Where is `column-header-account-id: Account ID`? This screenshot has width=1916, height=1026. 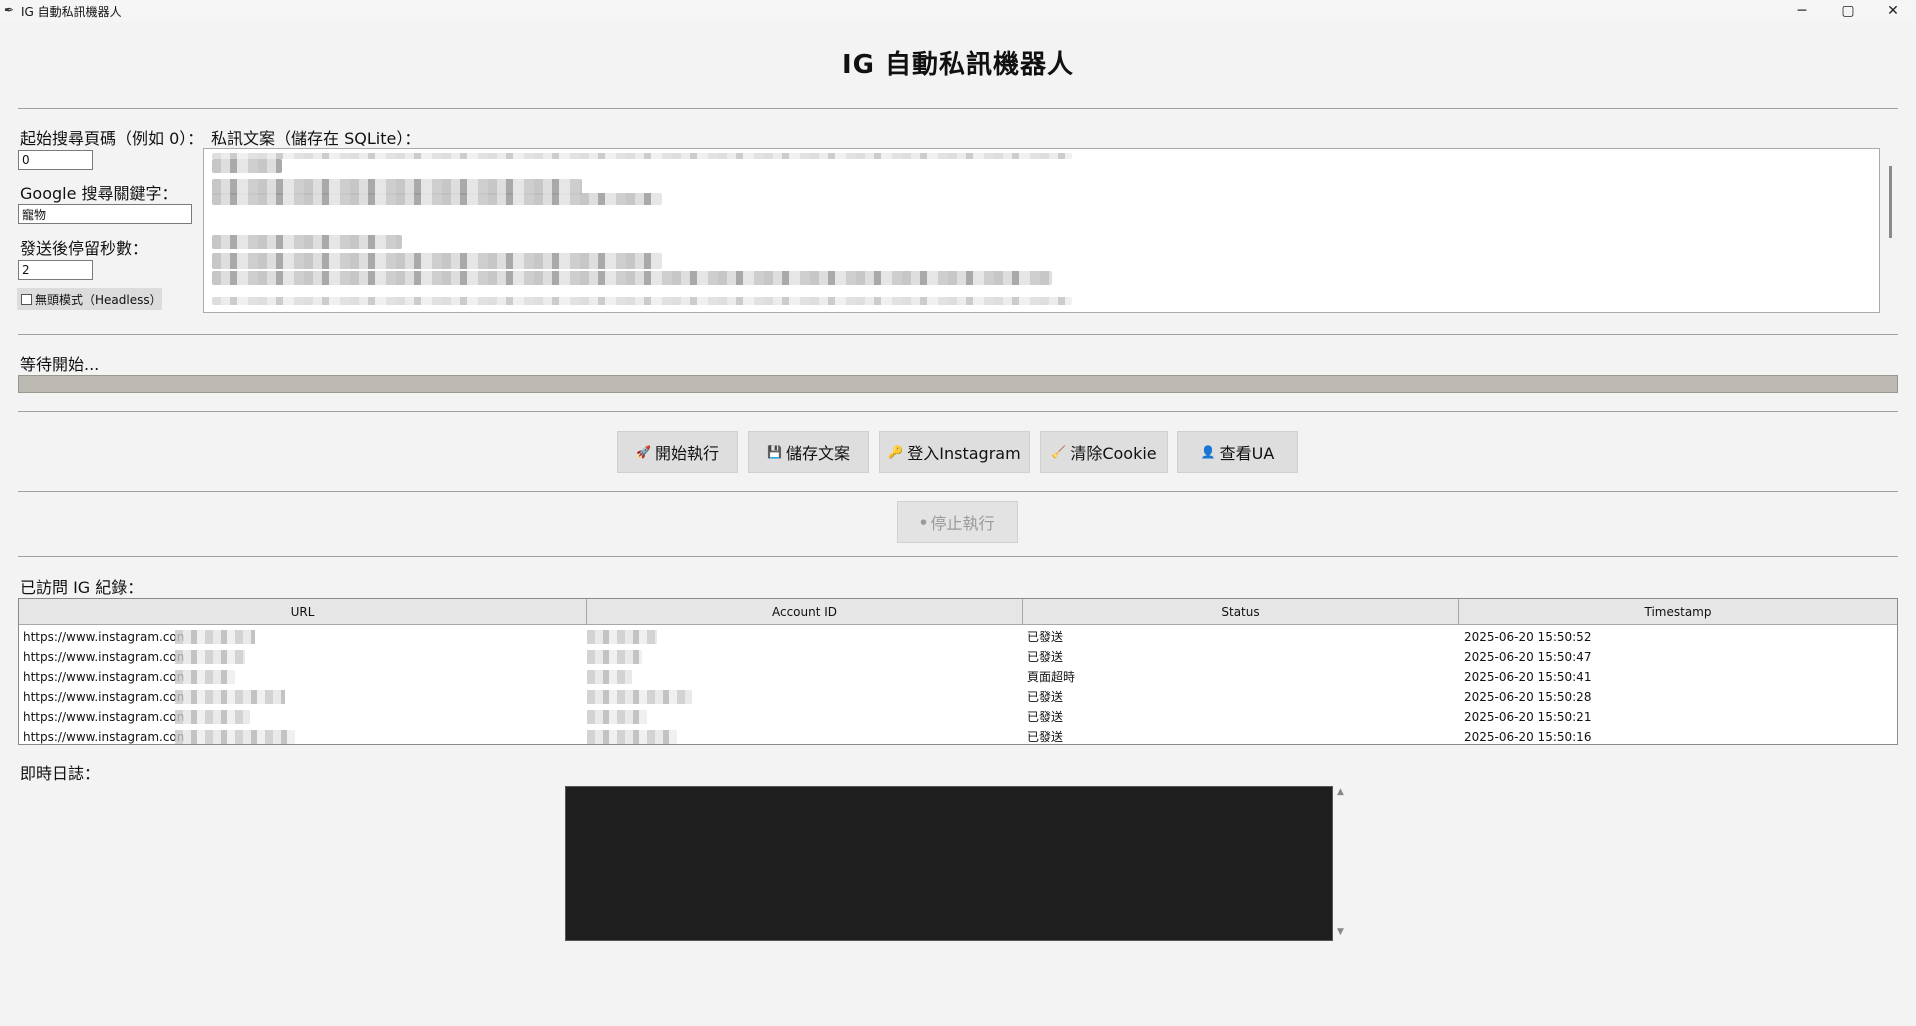
column-header-account-id: Account ID is located at coordinates (805, 612).